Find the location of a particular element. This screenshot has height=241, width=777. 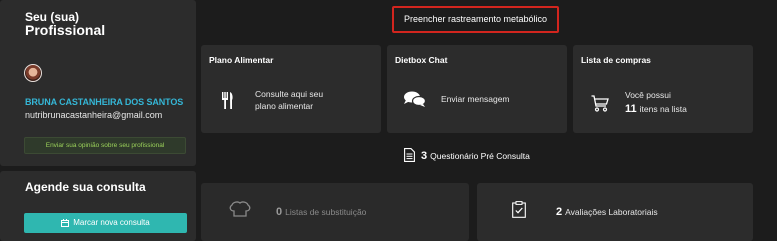

professional-email: nutribrunacastanheira@gmail.com is located at coordinates (94, 115).